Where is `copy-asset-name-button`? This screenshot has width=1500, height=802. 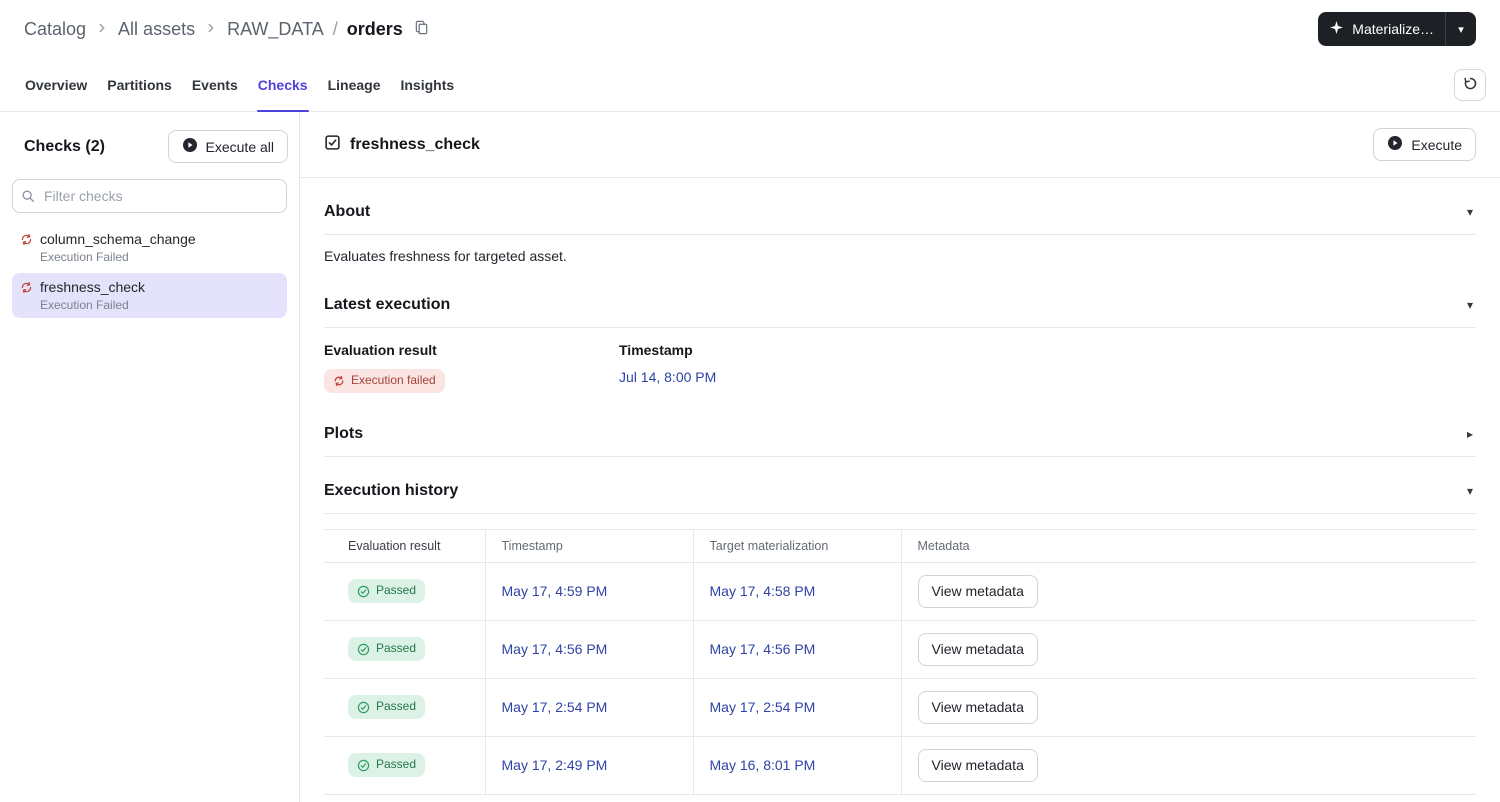
copy-asset-name-button is located at coordinates (421, 29).